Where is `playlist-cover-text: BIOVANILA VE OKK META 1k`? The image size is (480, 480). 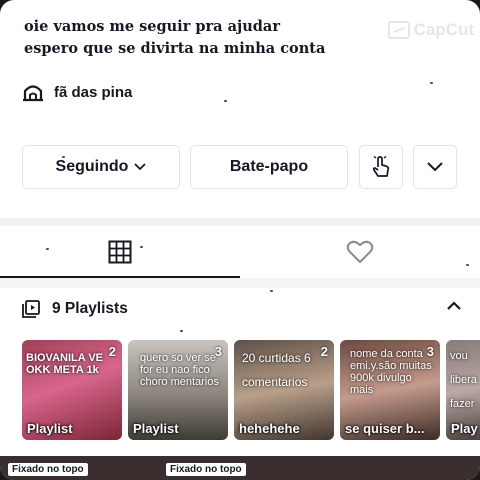 playlist-cover-text: BIOVANILA VE OKK META 1k is located at coordinates (65, 364).